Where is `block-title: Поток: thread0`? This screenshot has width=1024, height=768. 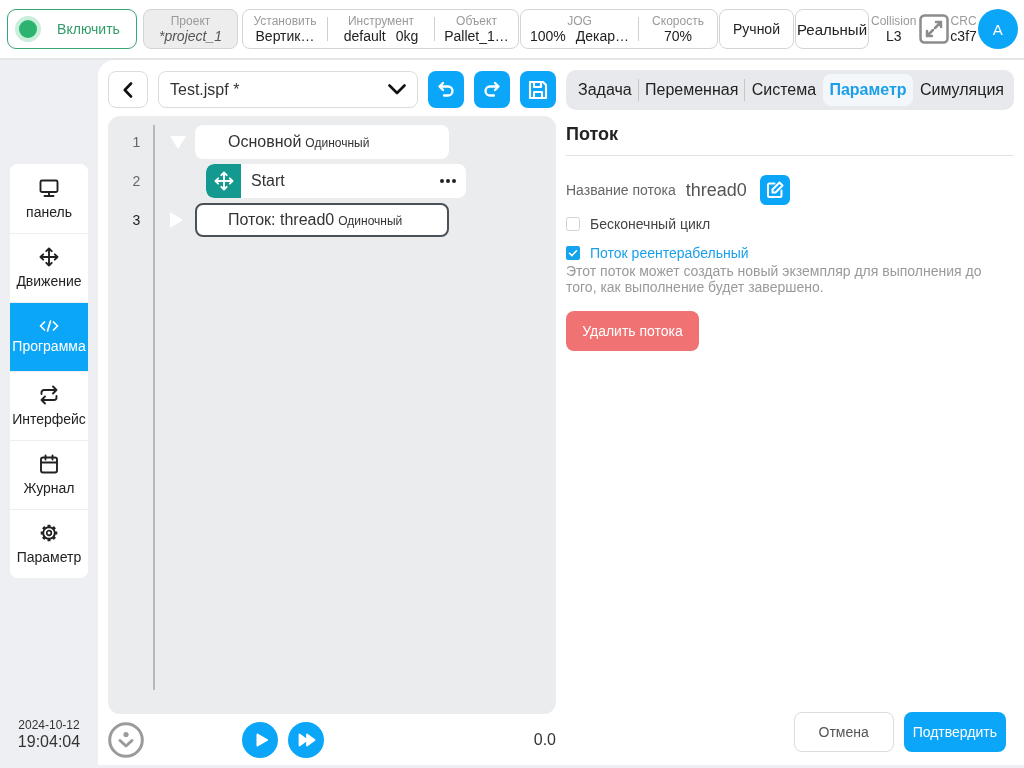 block-title: Поток: thread0 is located at coordinates (281, 220).